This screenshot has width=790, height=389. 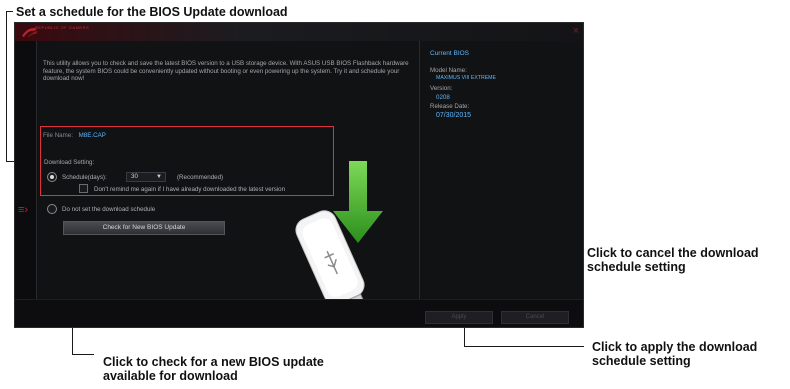 I want to click on release-date-value: 07/30/2015, so click(x=454, y=115).